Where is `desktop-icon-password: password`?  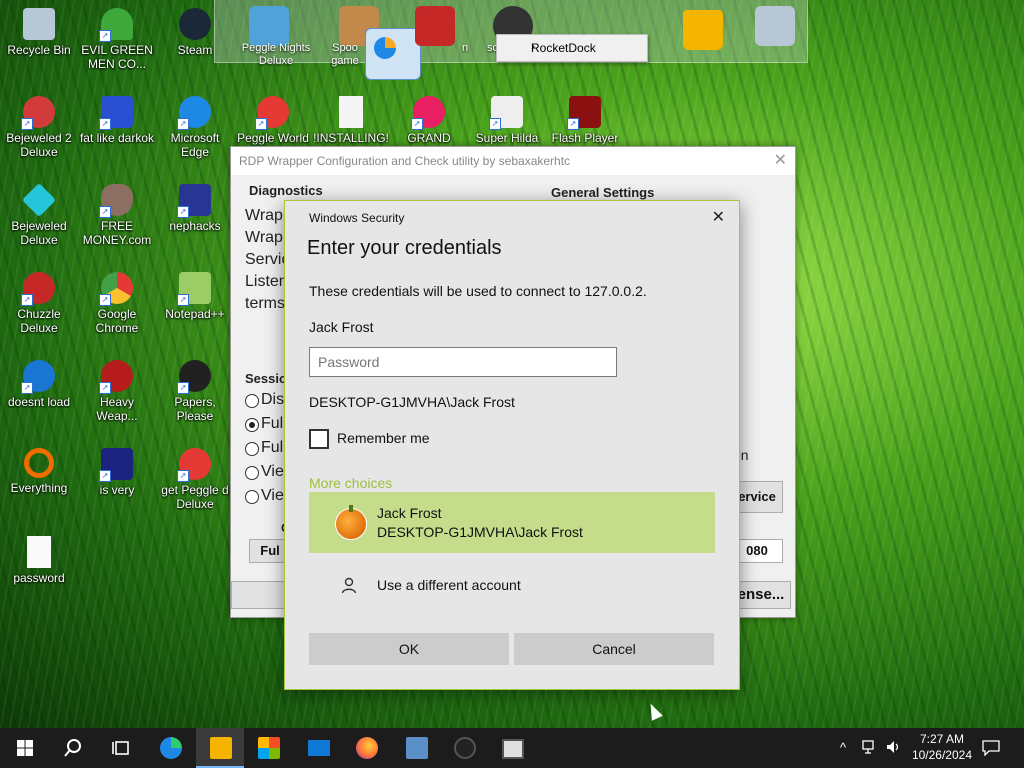 desktop-icon-password: password is located at coordinates (39, 560).